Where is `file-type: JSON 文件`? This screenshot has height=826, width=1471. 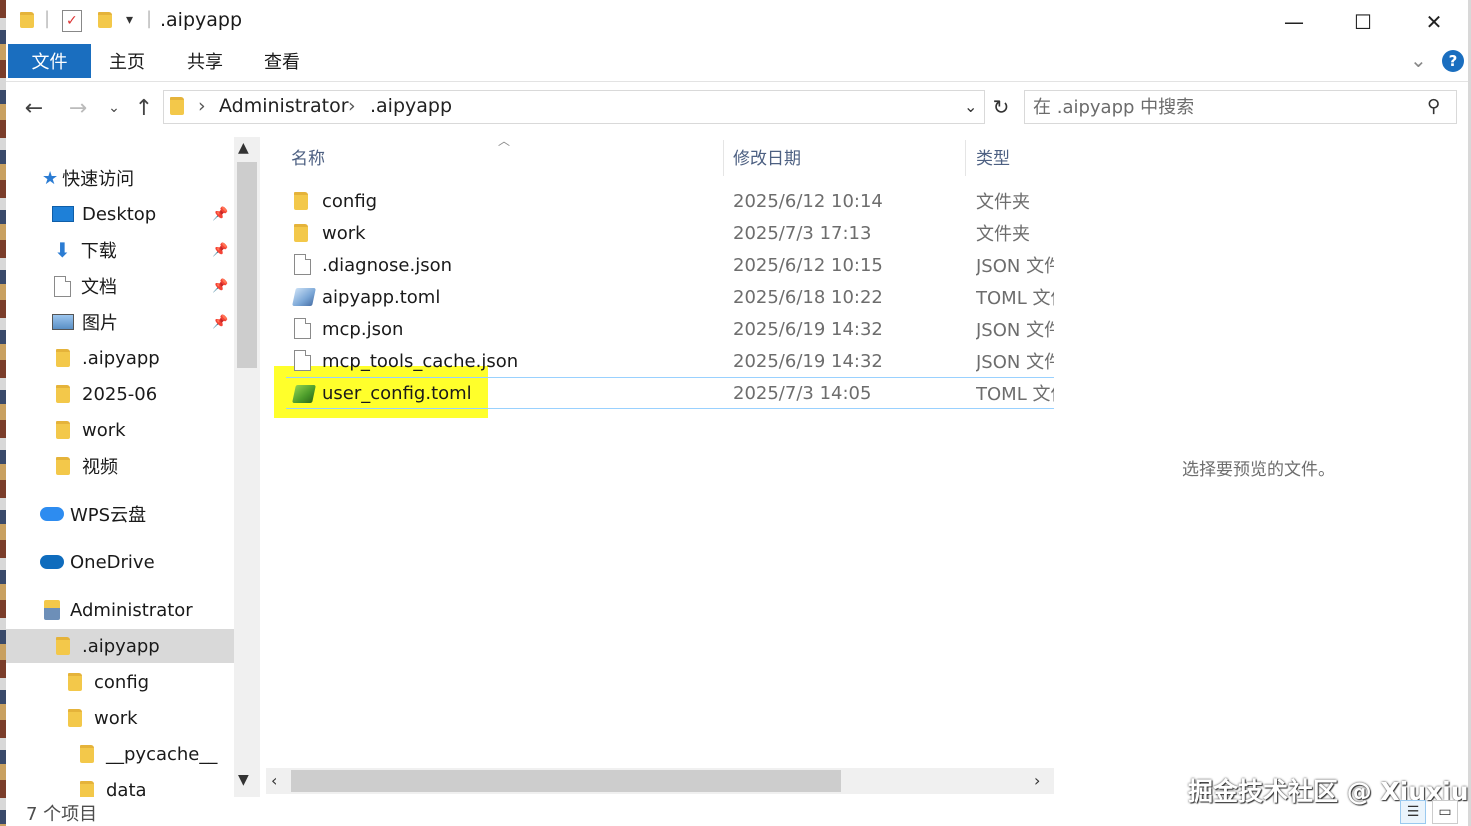
file-type: JSON 文件 is located at coordinates (1015, 266).